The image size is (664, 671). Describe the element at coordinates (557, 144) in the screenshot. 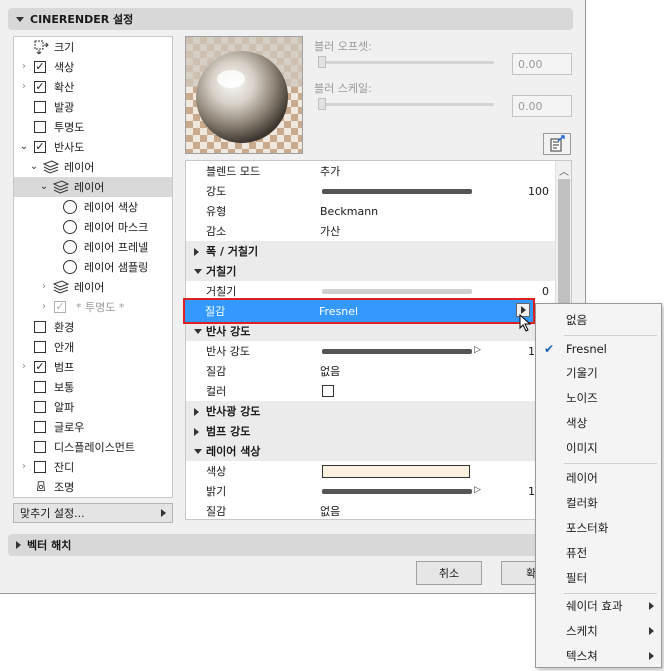

I see `export-button` at that location.